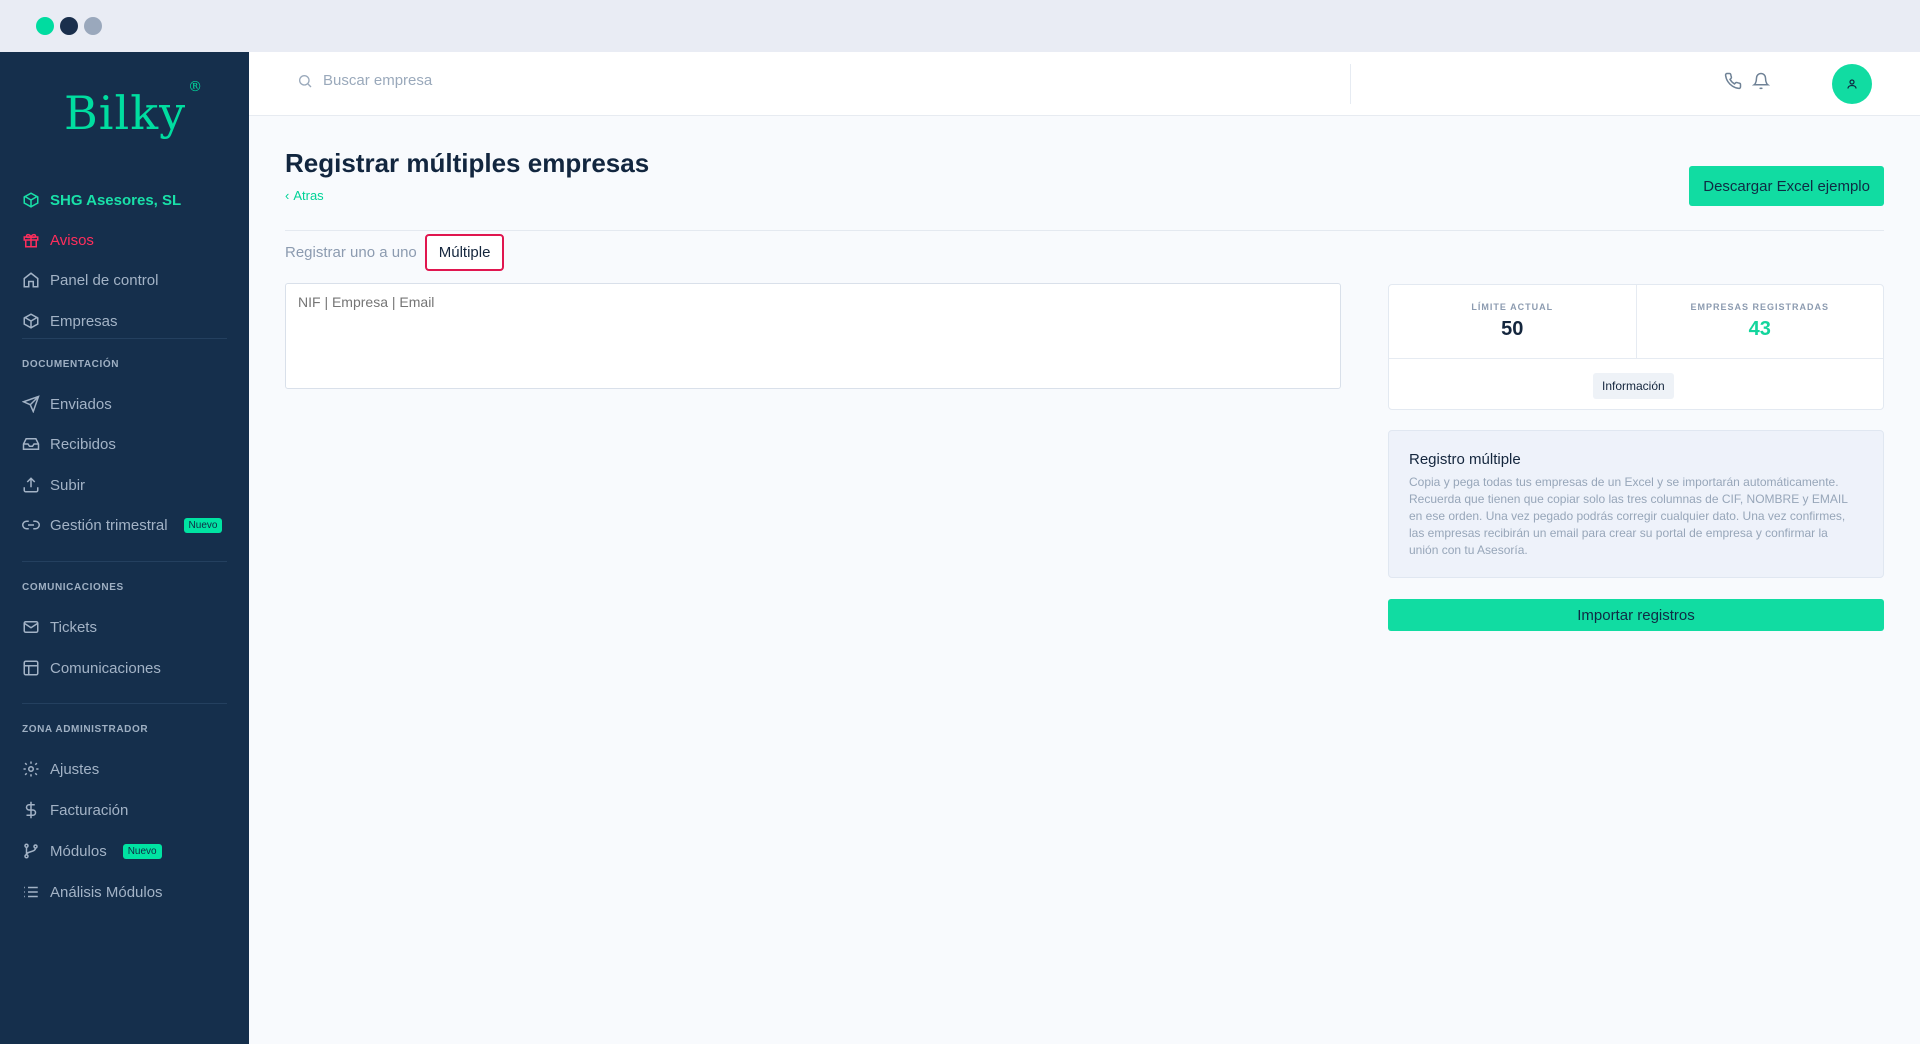 Image resolution: width=1920 pixels, height=1044 pixels. I want to click on sidebar-item-recibidos: Recibidos, so click(69, 444).